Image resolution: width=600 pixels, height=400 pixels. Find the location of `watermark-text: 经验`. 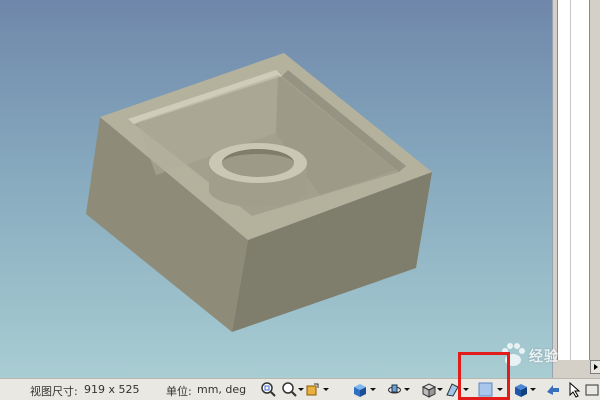

watermark-text: 经验 is located at coordinates (544, 357).